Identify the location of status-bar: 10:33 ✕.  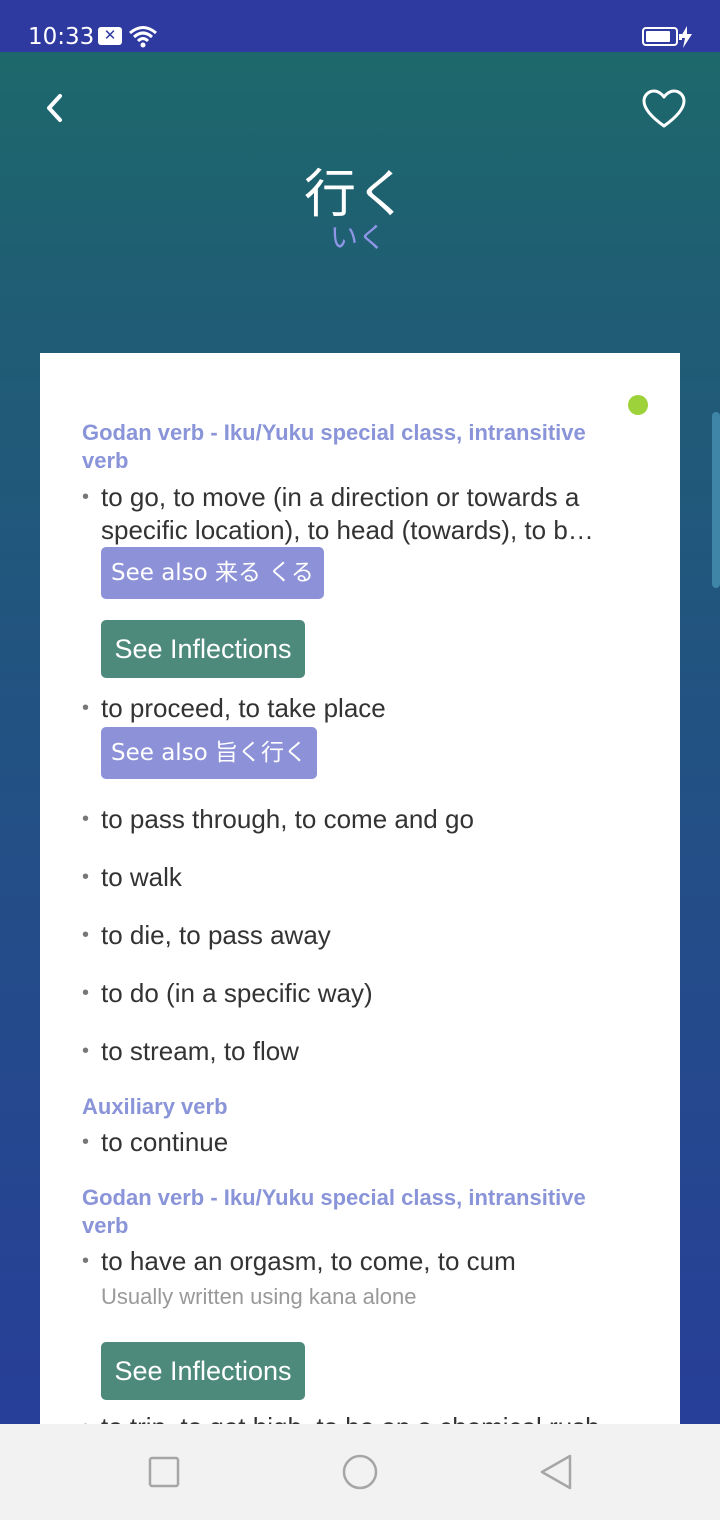
(360, 26).